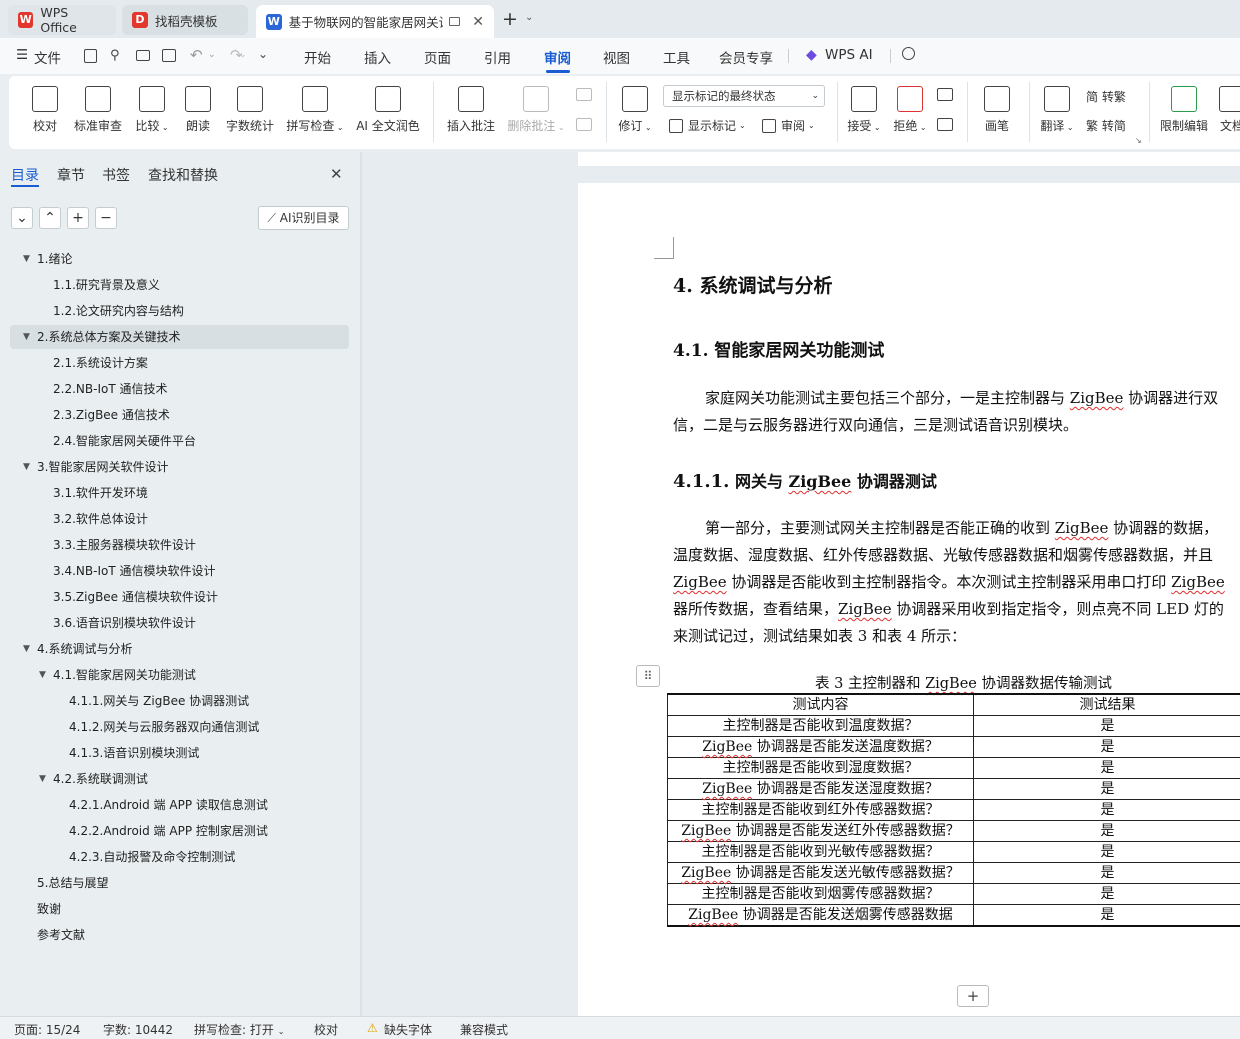 The image size is (1240, 1039). Describe the element at coordinates (746, 57) in the screenshot. I see `menu-member: 会员专享` at that location.